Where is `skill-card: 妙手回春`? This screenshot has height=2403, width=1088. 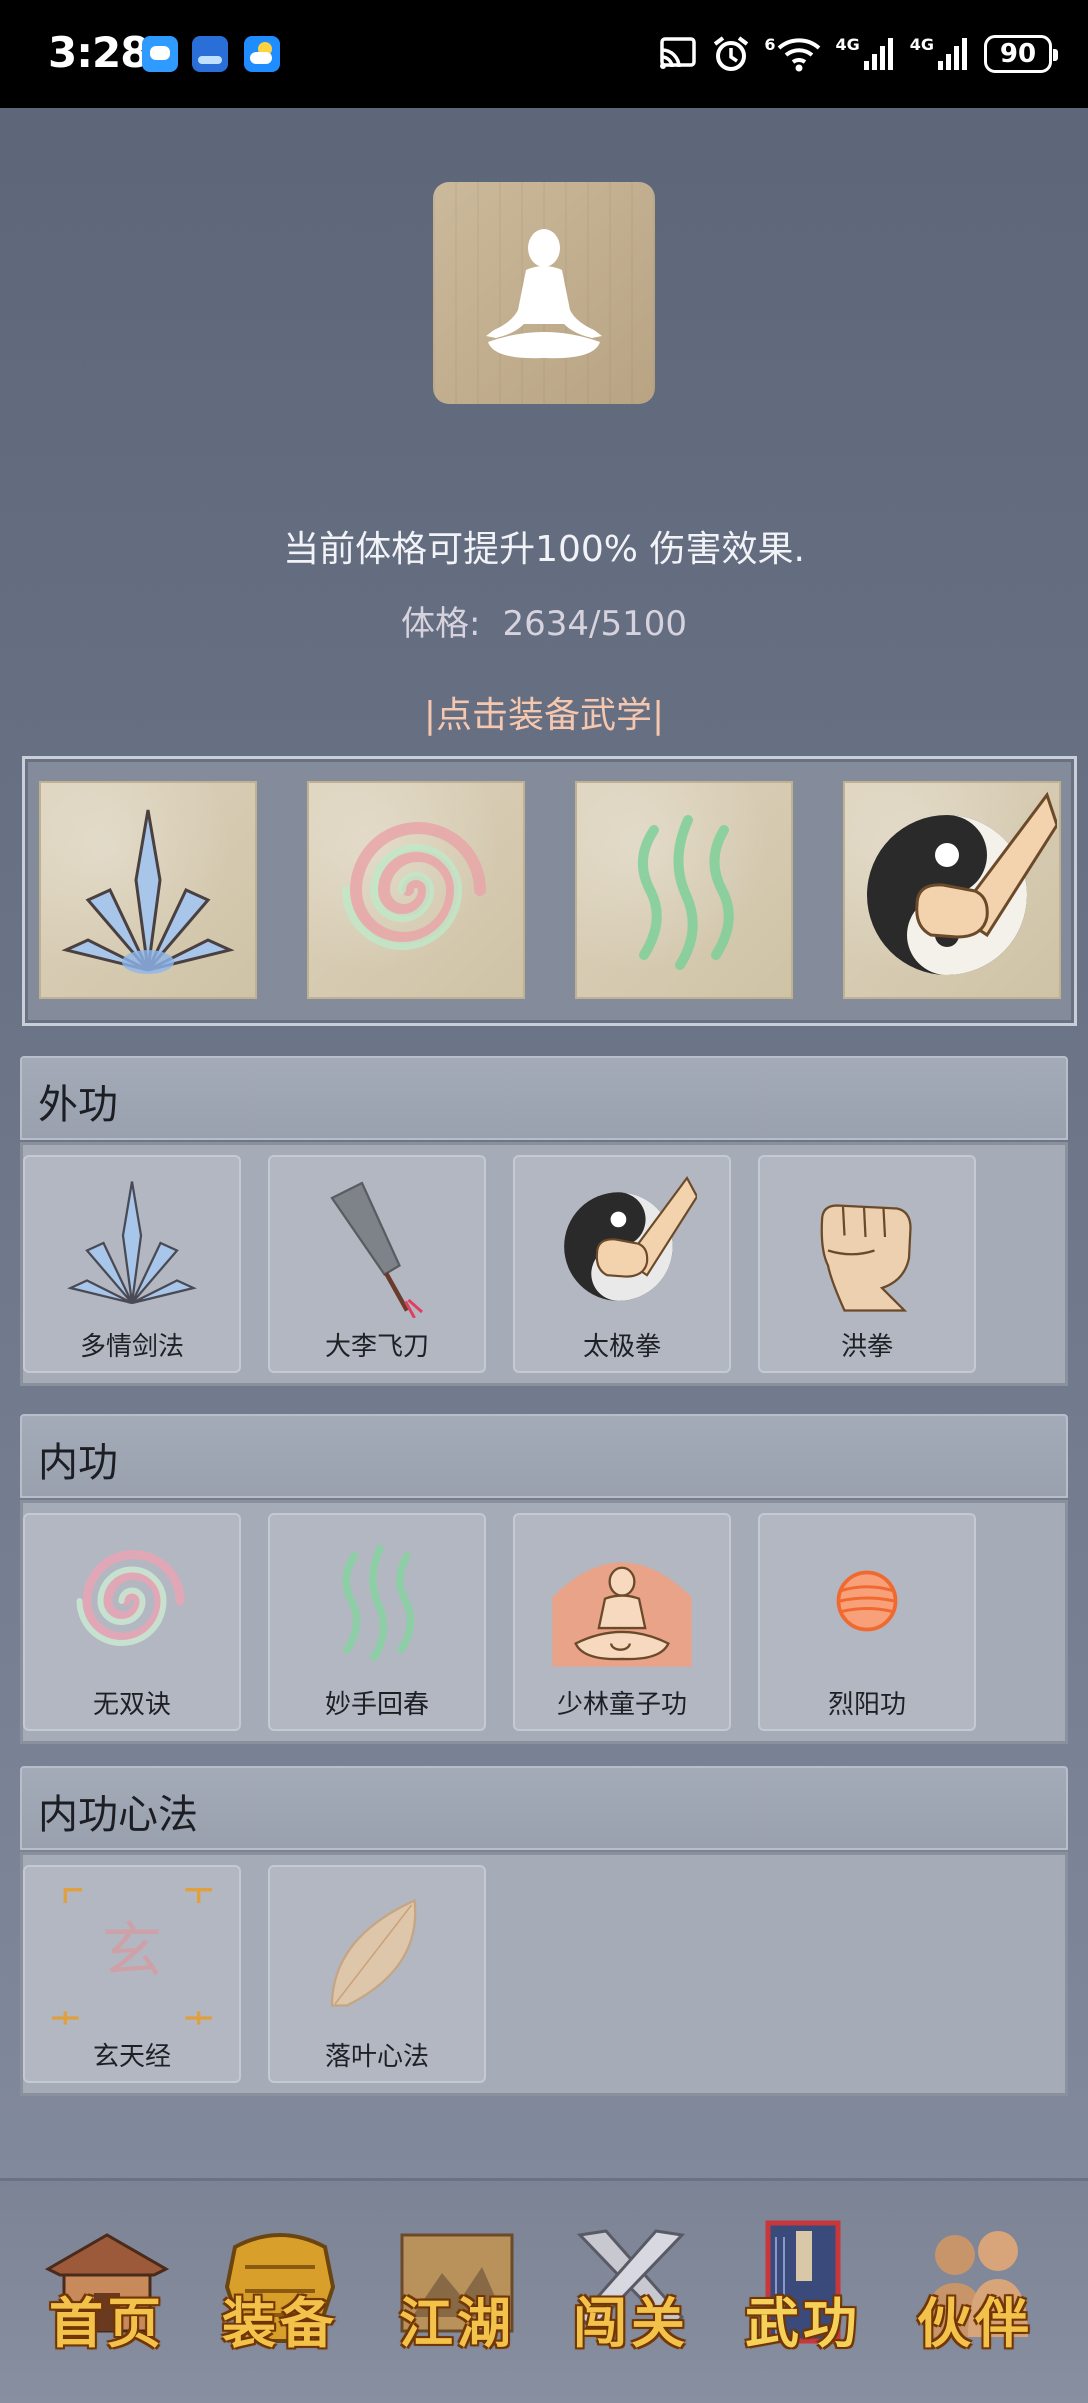 skill-card: 妙手回春 is located at coordinates (377, 1622).